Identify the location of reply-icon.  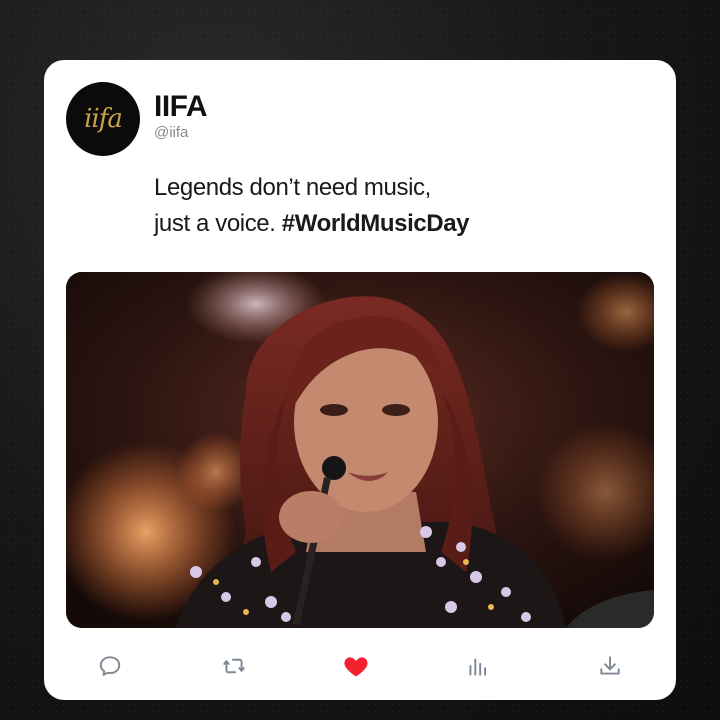
(110, 666).